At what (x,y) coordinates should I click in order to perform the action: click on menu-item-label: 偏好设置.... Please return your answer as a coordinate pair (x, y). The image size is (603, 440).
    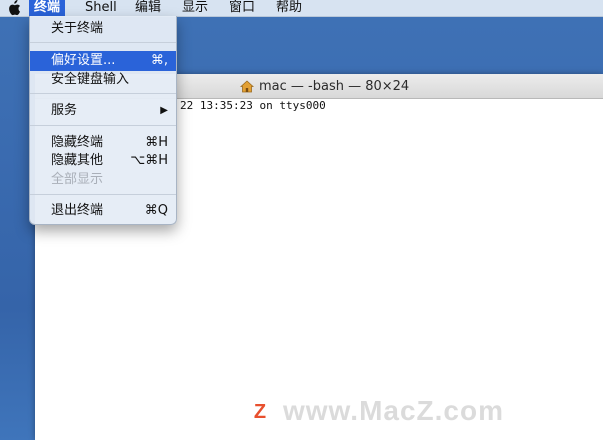
    Looking at the image, I should click on (83, 60).